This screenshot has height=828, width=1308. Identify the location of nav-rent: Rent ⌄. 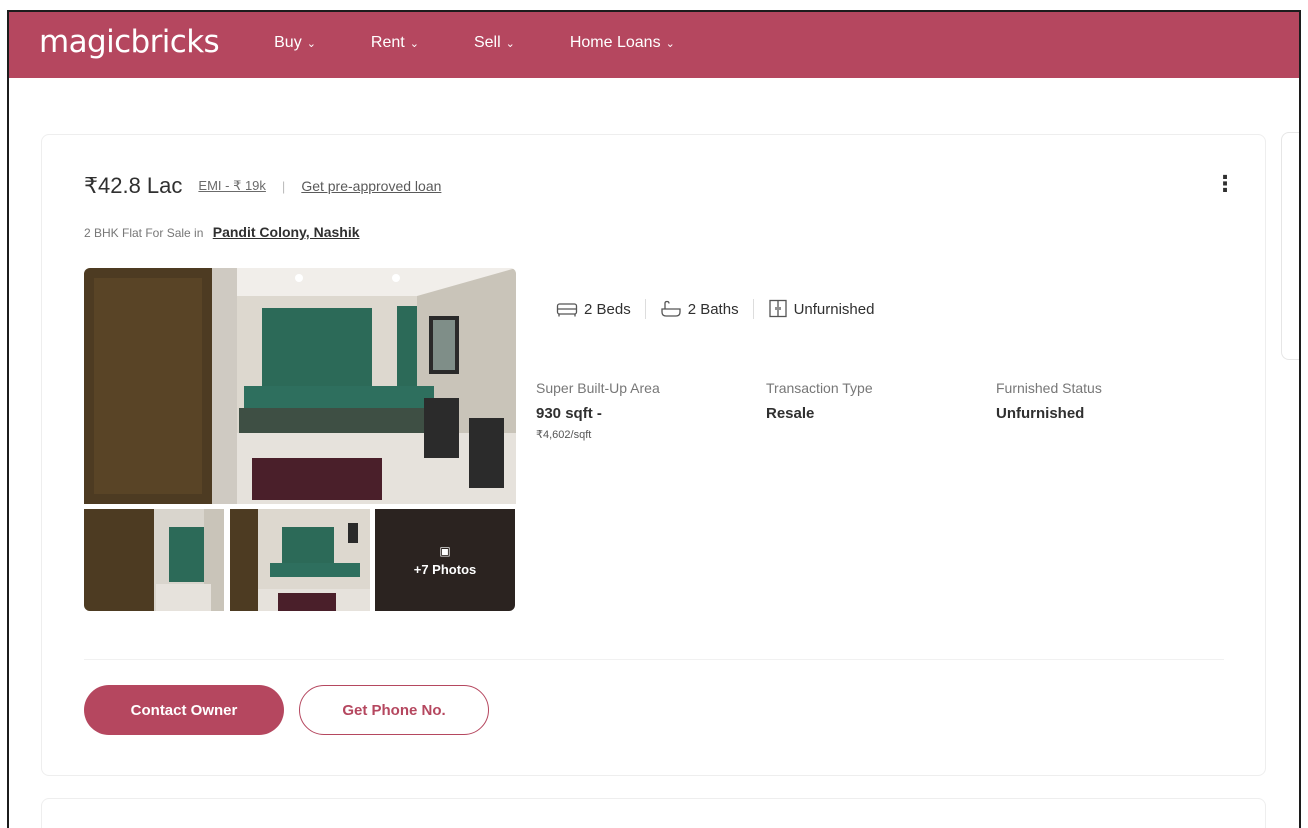
(395, 43).